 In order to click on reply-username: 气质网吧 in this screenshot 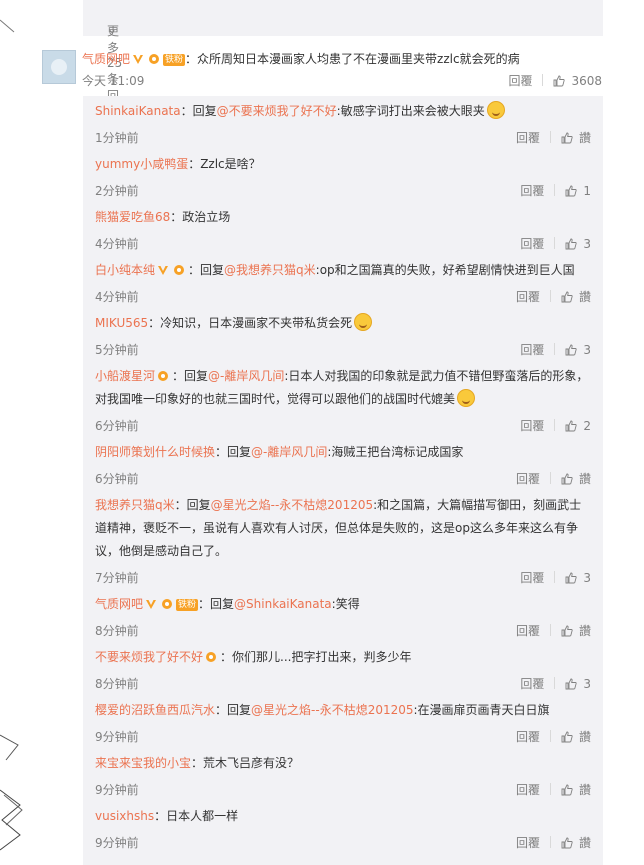, I will do `click(119, 604)`.